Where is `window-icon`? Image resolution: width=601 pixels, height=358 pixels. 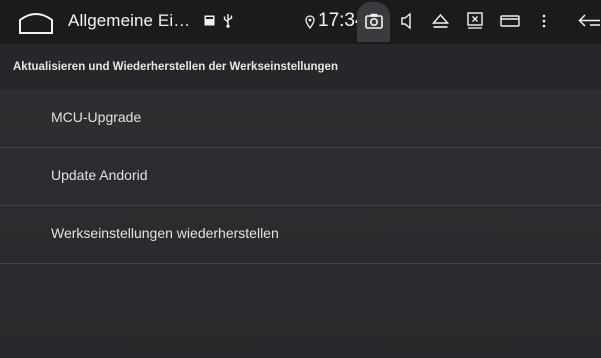 window-icon is located at coordinates (510, 21).